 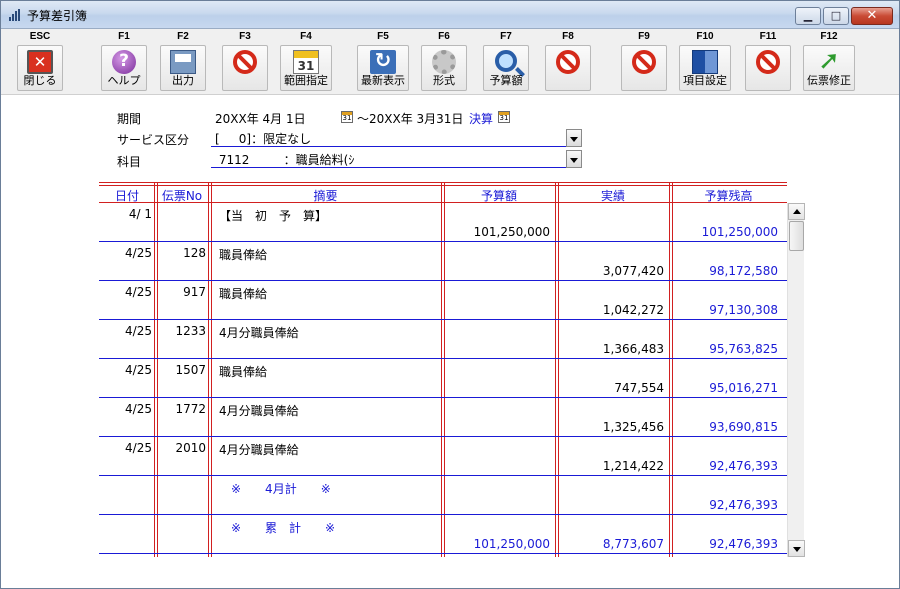 I want to click on fkey-f11-key: F11, so click(x=768, y=36).